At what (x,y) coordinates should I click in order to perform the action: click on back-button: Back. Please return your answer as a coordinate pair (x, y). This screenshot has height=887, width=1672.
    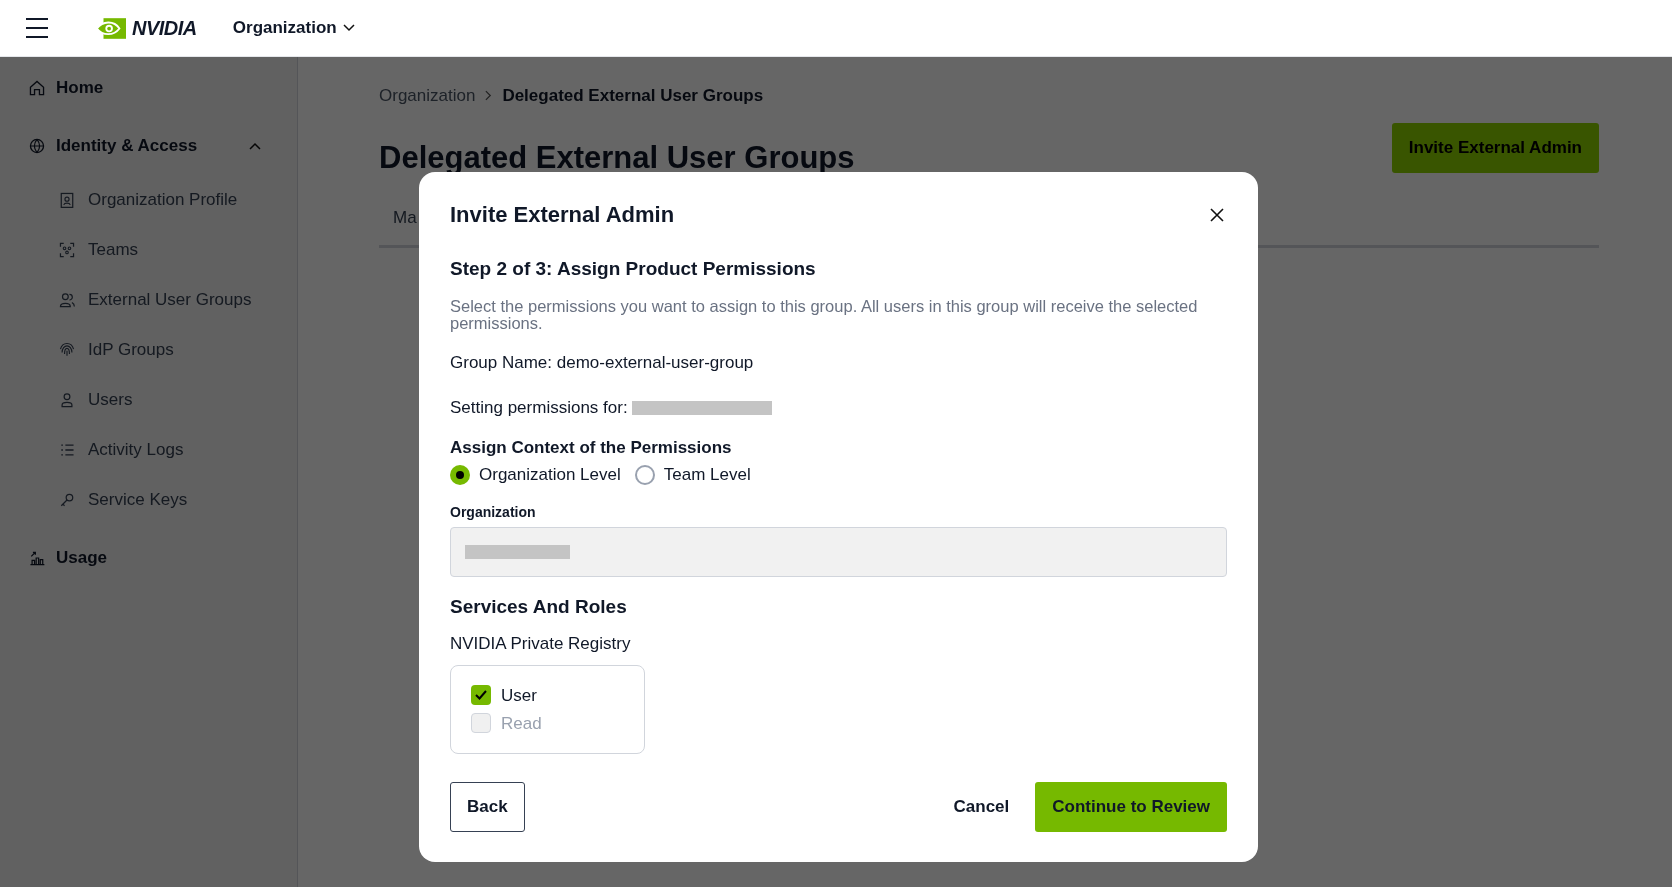
    Looking at the image, I should click on (487, 806).